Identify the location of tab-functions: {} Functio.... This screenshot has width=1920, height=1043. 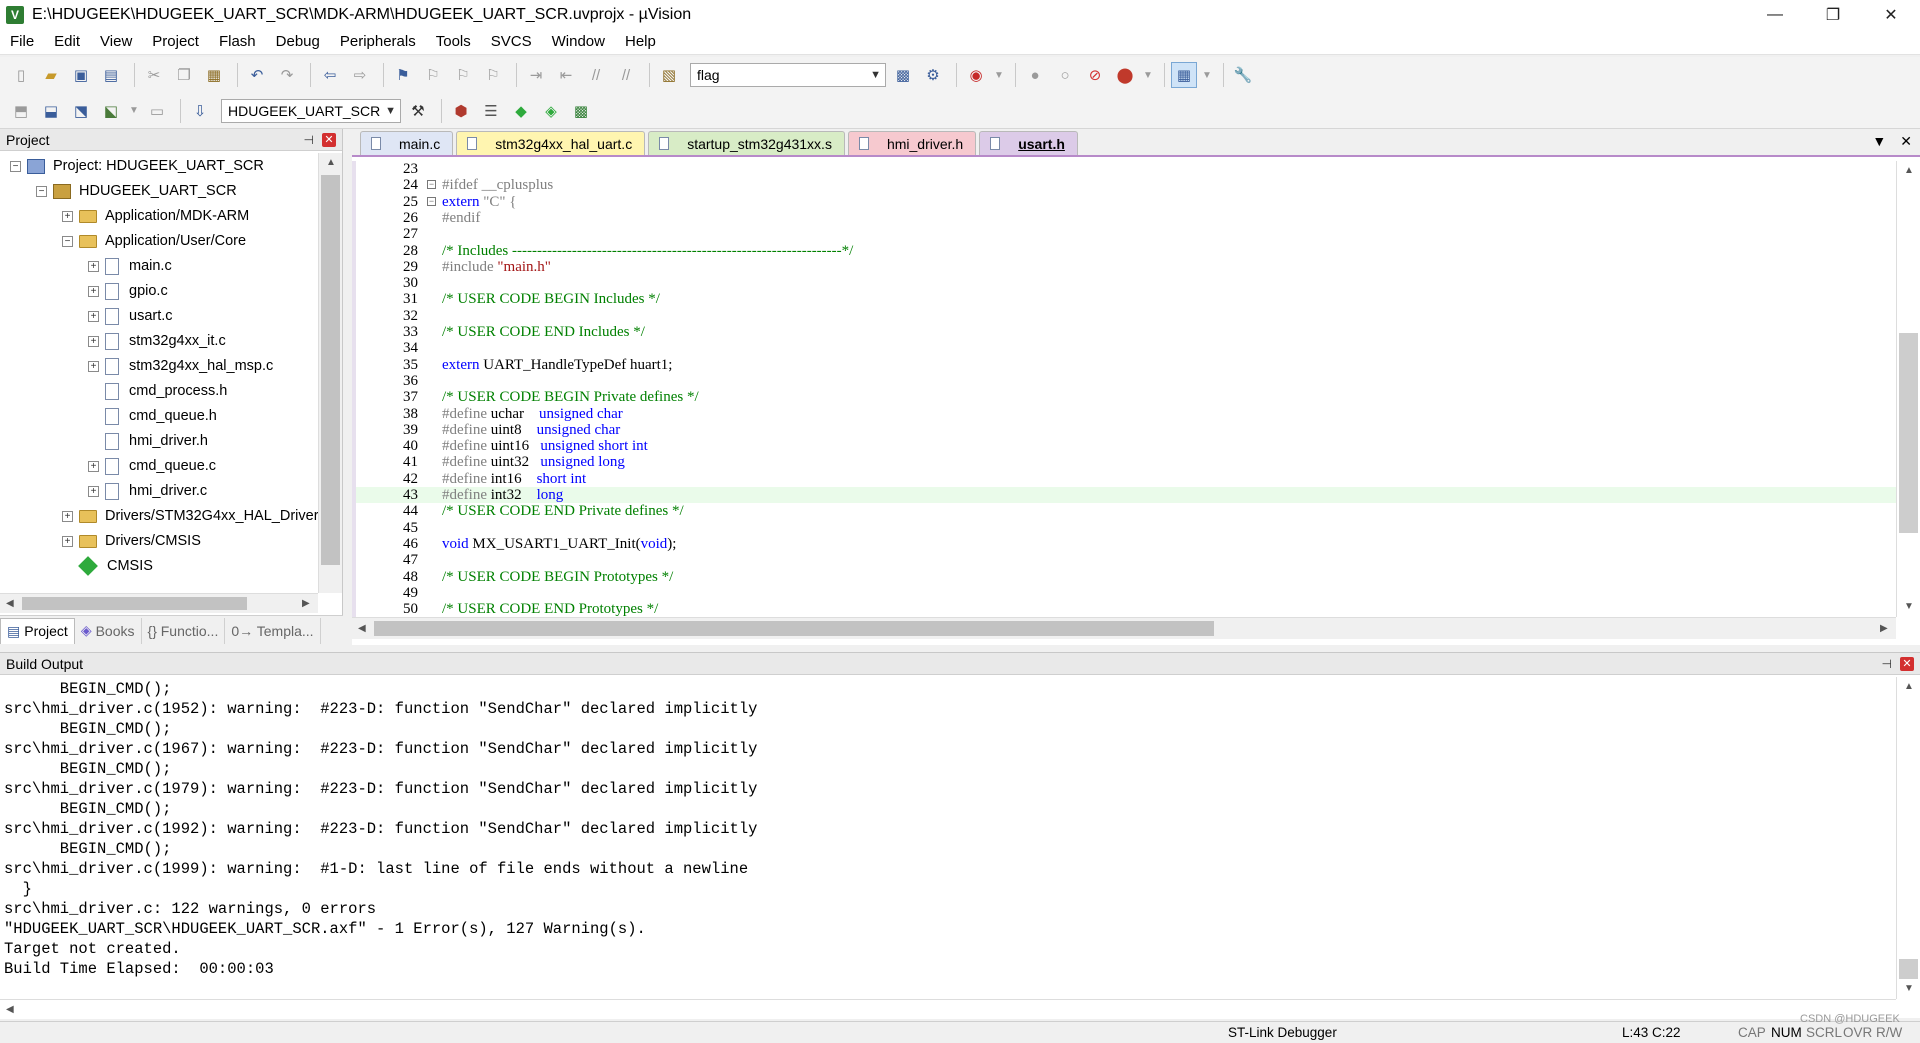
(184, 630).